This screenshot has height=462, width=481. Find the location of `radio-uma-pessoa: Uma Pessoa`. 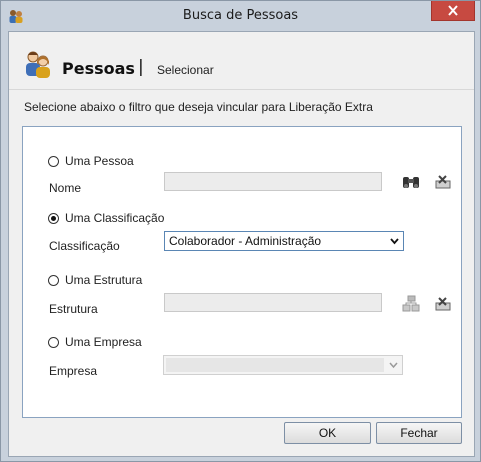

radio-uma-pessoa: Uma Pessoa is located at coordinates (91, 161).